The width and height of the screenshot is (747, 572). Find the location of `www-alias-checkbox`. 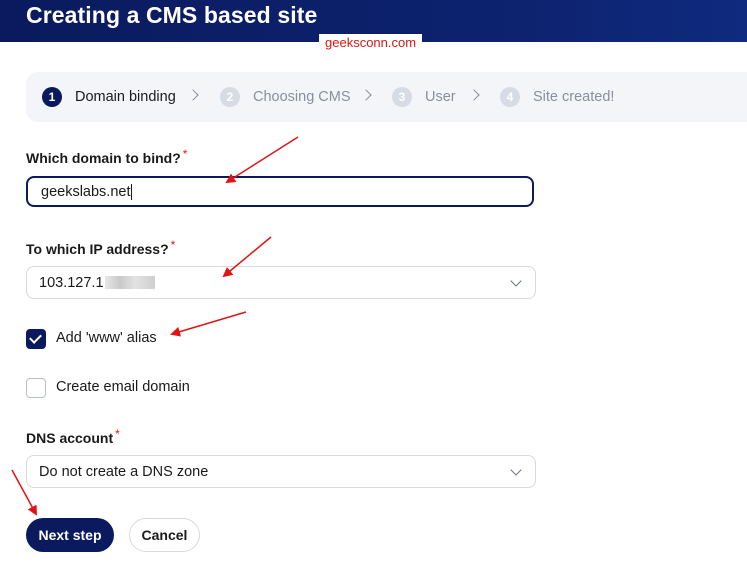

www-alias-checkbox is located at coordinates (36, 339).